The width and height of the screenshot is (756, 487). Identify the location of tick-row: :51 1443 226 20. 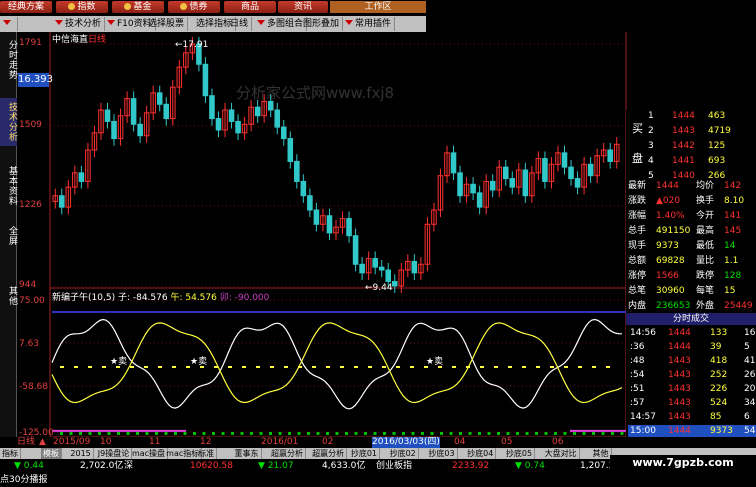
(692, 389).